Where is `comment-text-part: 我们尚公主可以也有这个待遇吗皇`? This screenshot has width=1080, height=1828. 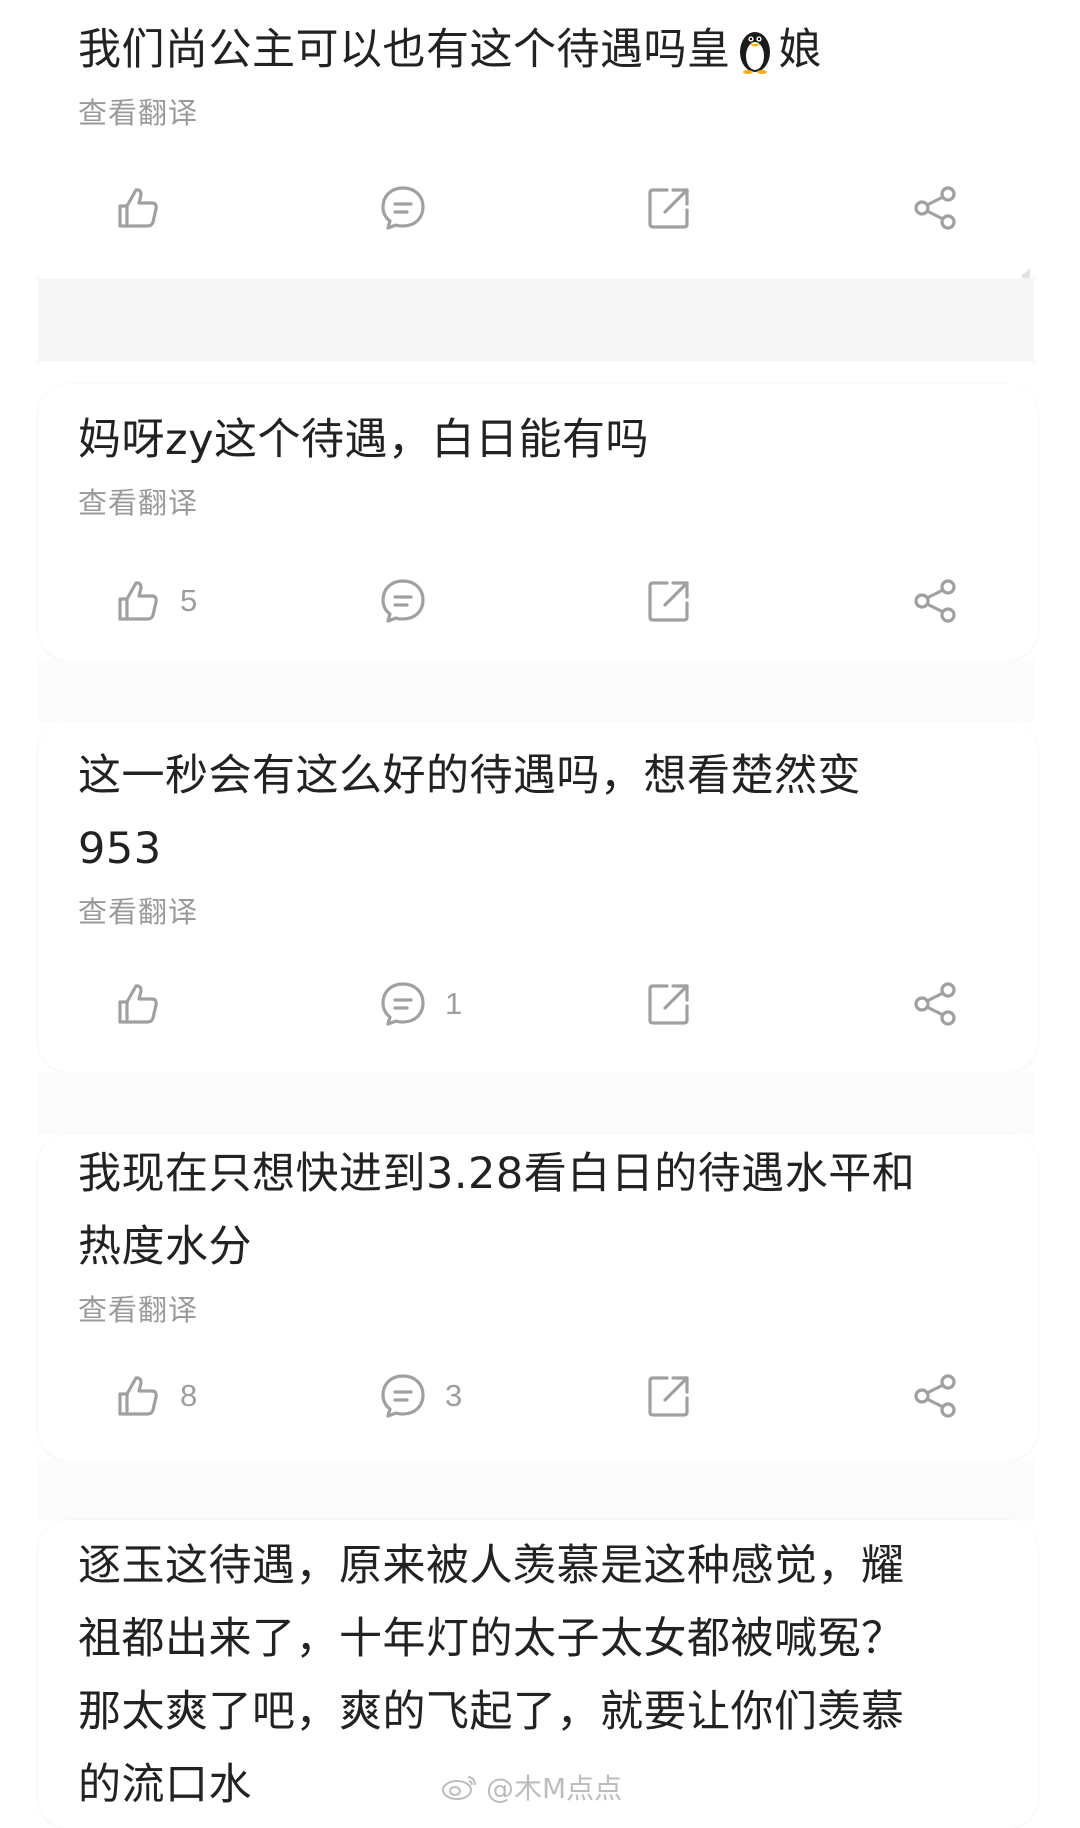 comment-text-part: 我们尚公主可以也有这个待遇吗皇 is located at coordinates (404, 50).